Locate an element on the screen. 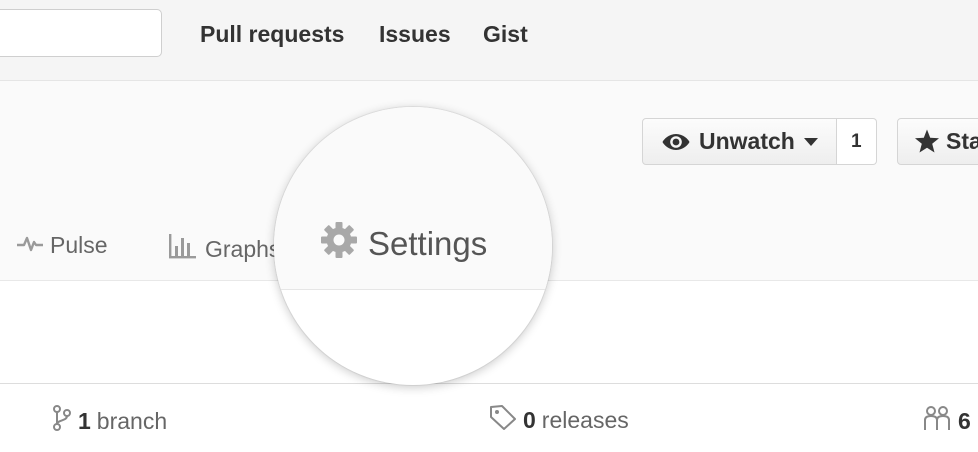 This screenshot has width=978, height=452. nav-gist: Gist is located at coordinates (505, 34).